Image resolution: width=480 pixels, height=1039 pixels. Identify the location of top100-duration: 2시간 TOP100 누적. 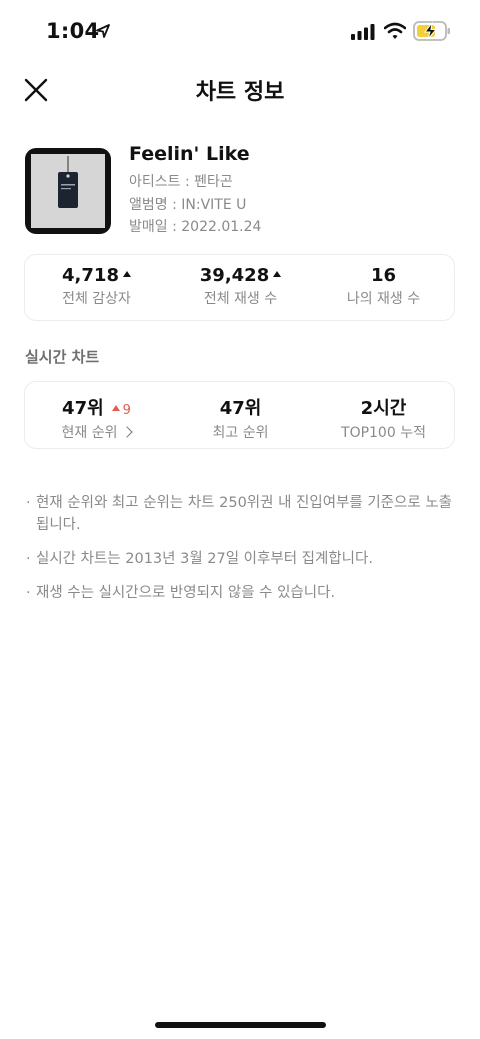
(383, 418).